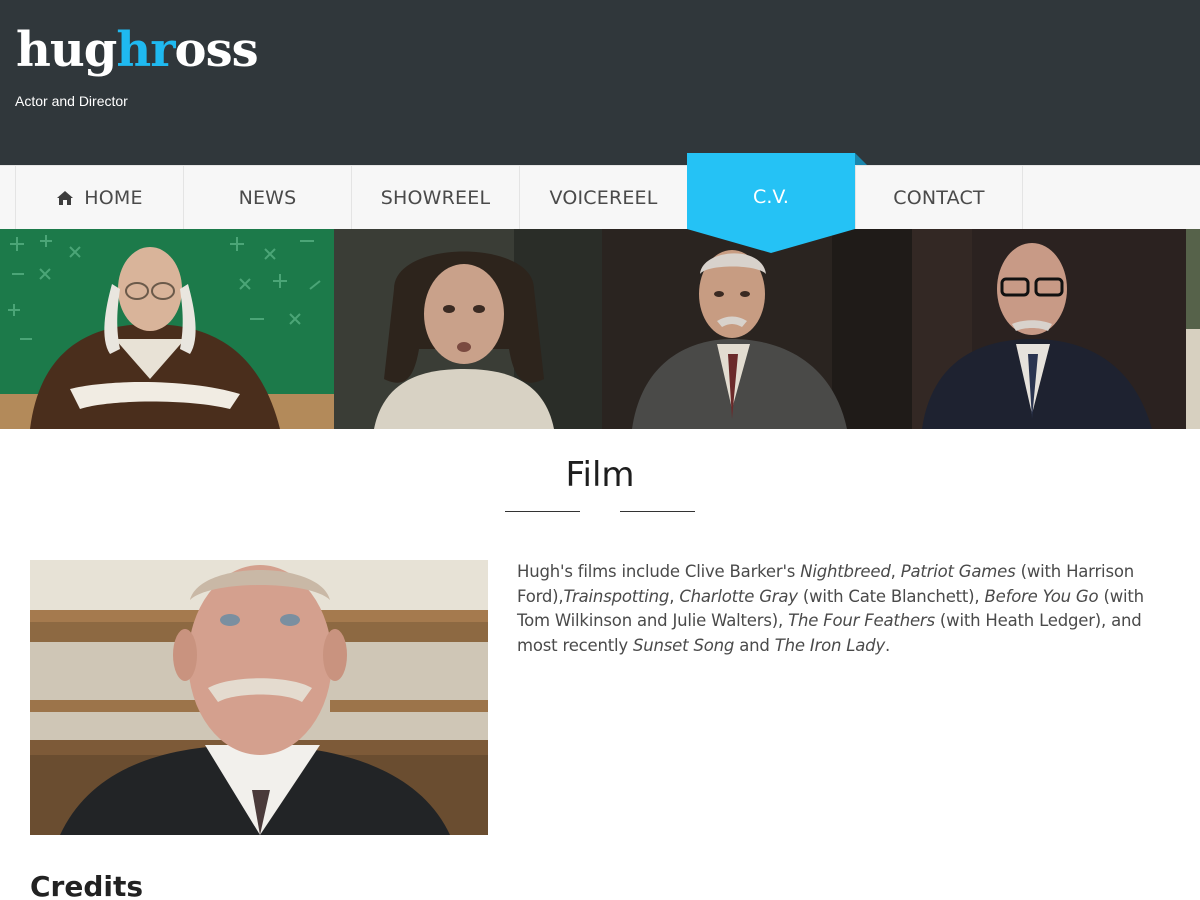 This screenshot has height=900, width=1200. Describe the element at coordinates (616, 596) in the screenshot. I see `film-title: Trainspotting` at that location.